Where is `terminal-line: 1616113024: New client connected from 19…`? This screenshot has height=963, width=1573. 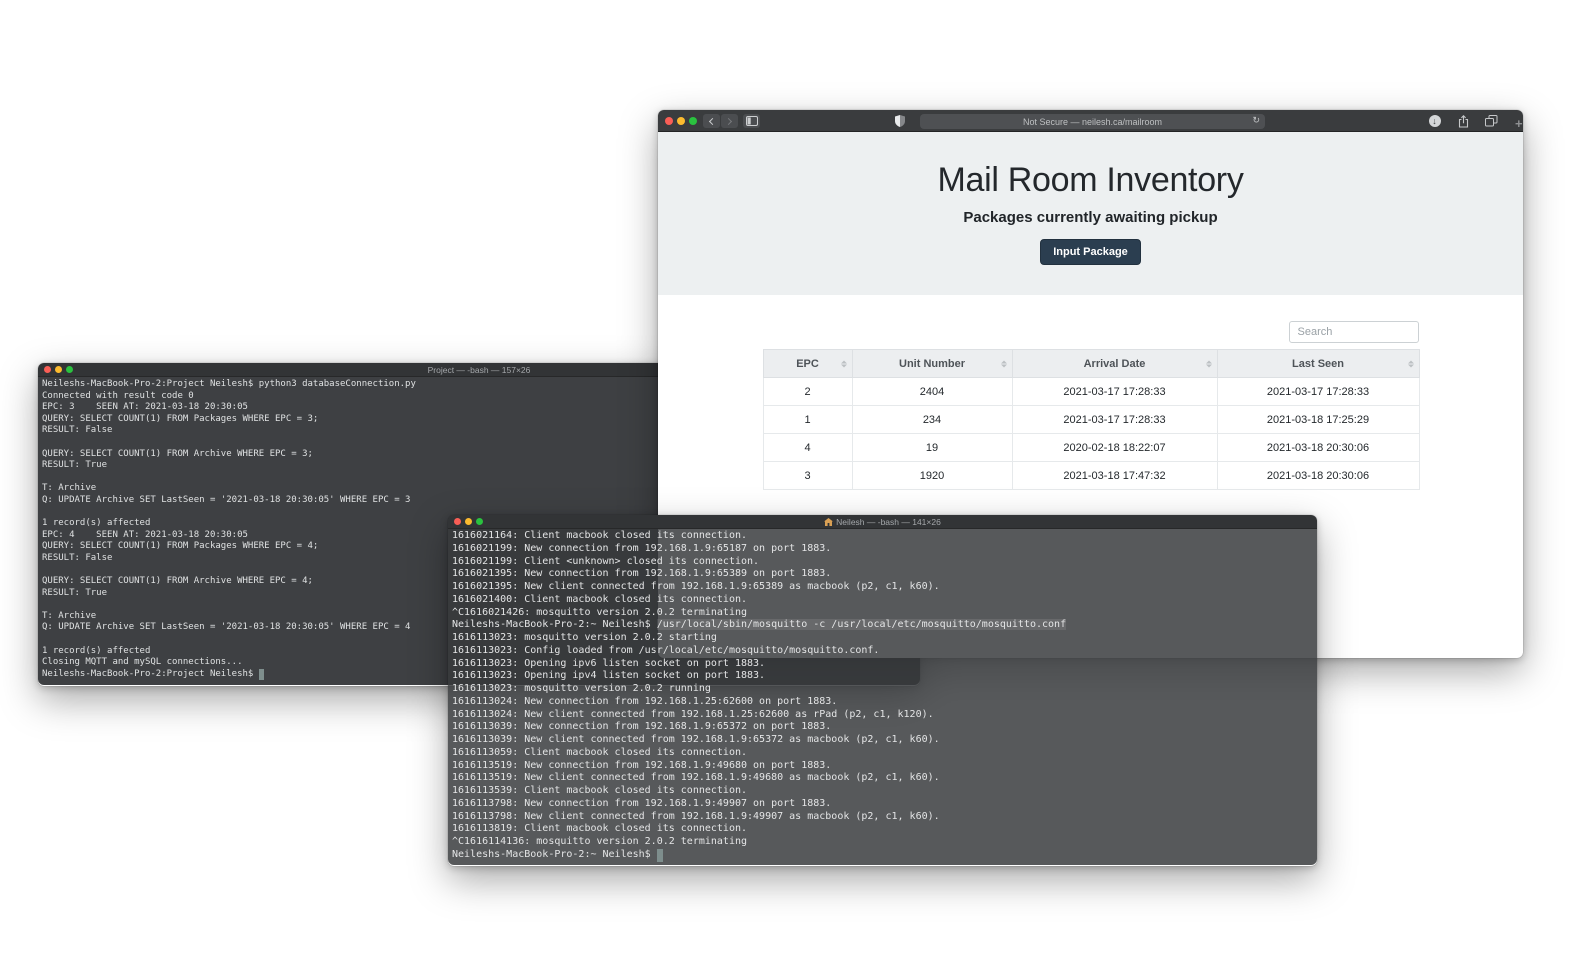 terminal-line: 1616113024: New client connected from 19… is located at coordinates (693, 714).